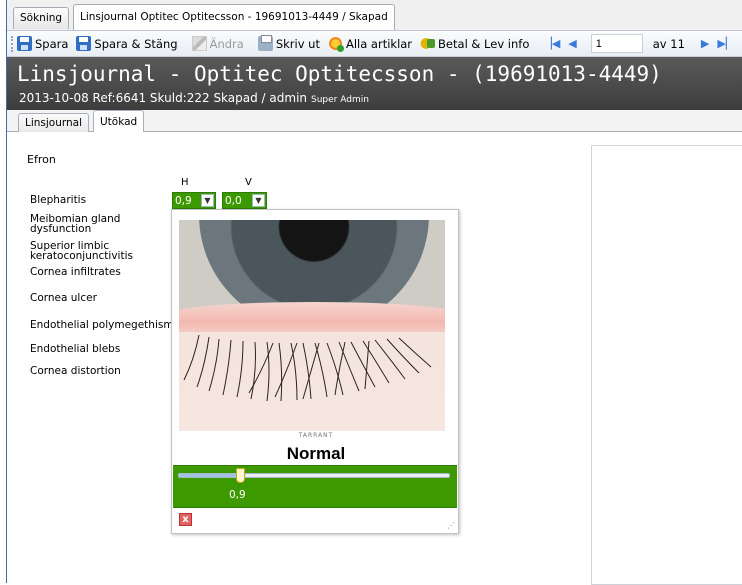 The height and width of the screenshot is (585, 742). What do you see at coordinates (316, 453) in the screenshot?
I see `grade-label: Normal` at bounding box center [316, 453].